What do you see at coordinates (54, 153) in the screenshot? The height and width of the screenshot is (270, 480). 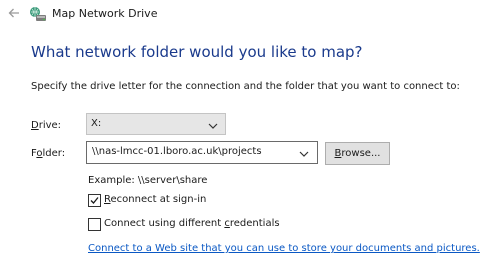 I see `folder-label-rest: lder:` at bounding box center [54, 153].